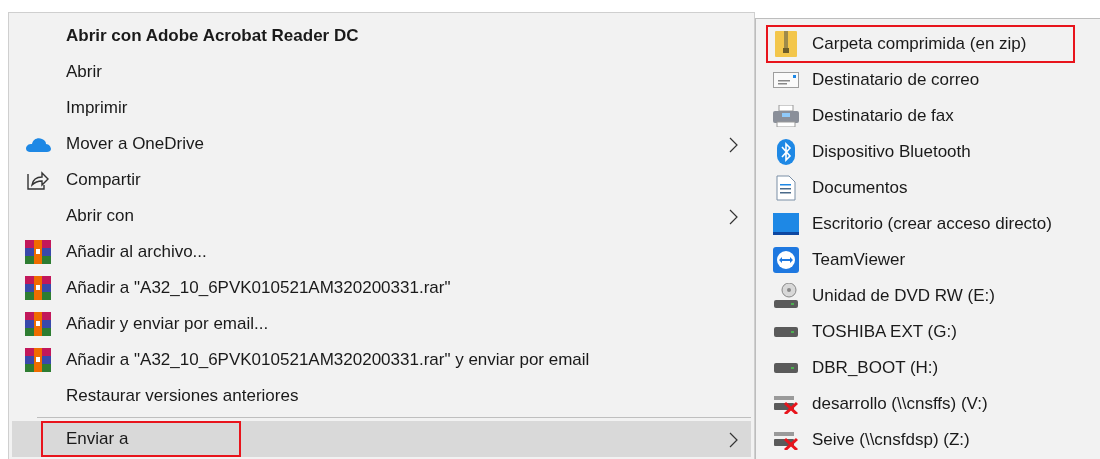 The height and width of the screenshot is (459, 1100). What do you see at coordinates (84, 72) in the screenshot?
I see `menu-item-label: Abrir` at bounding box center [84, 72].